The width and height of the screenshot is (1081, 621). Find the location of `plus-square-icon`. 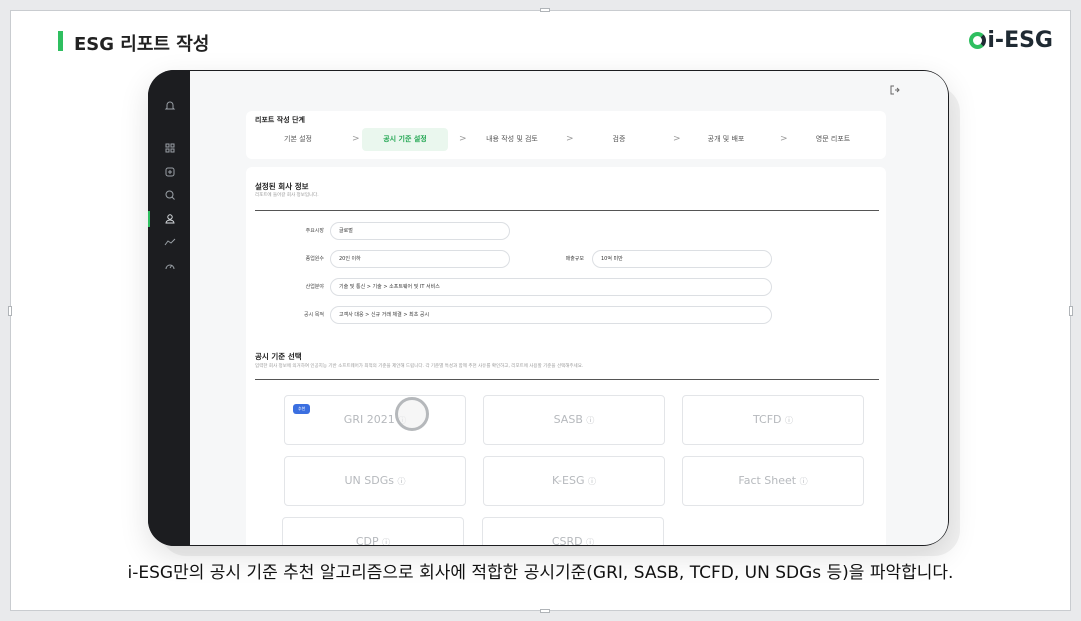

plus-square-icon is located at coordinates (170, 172).